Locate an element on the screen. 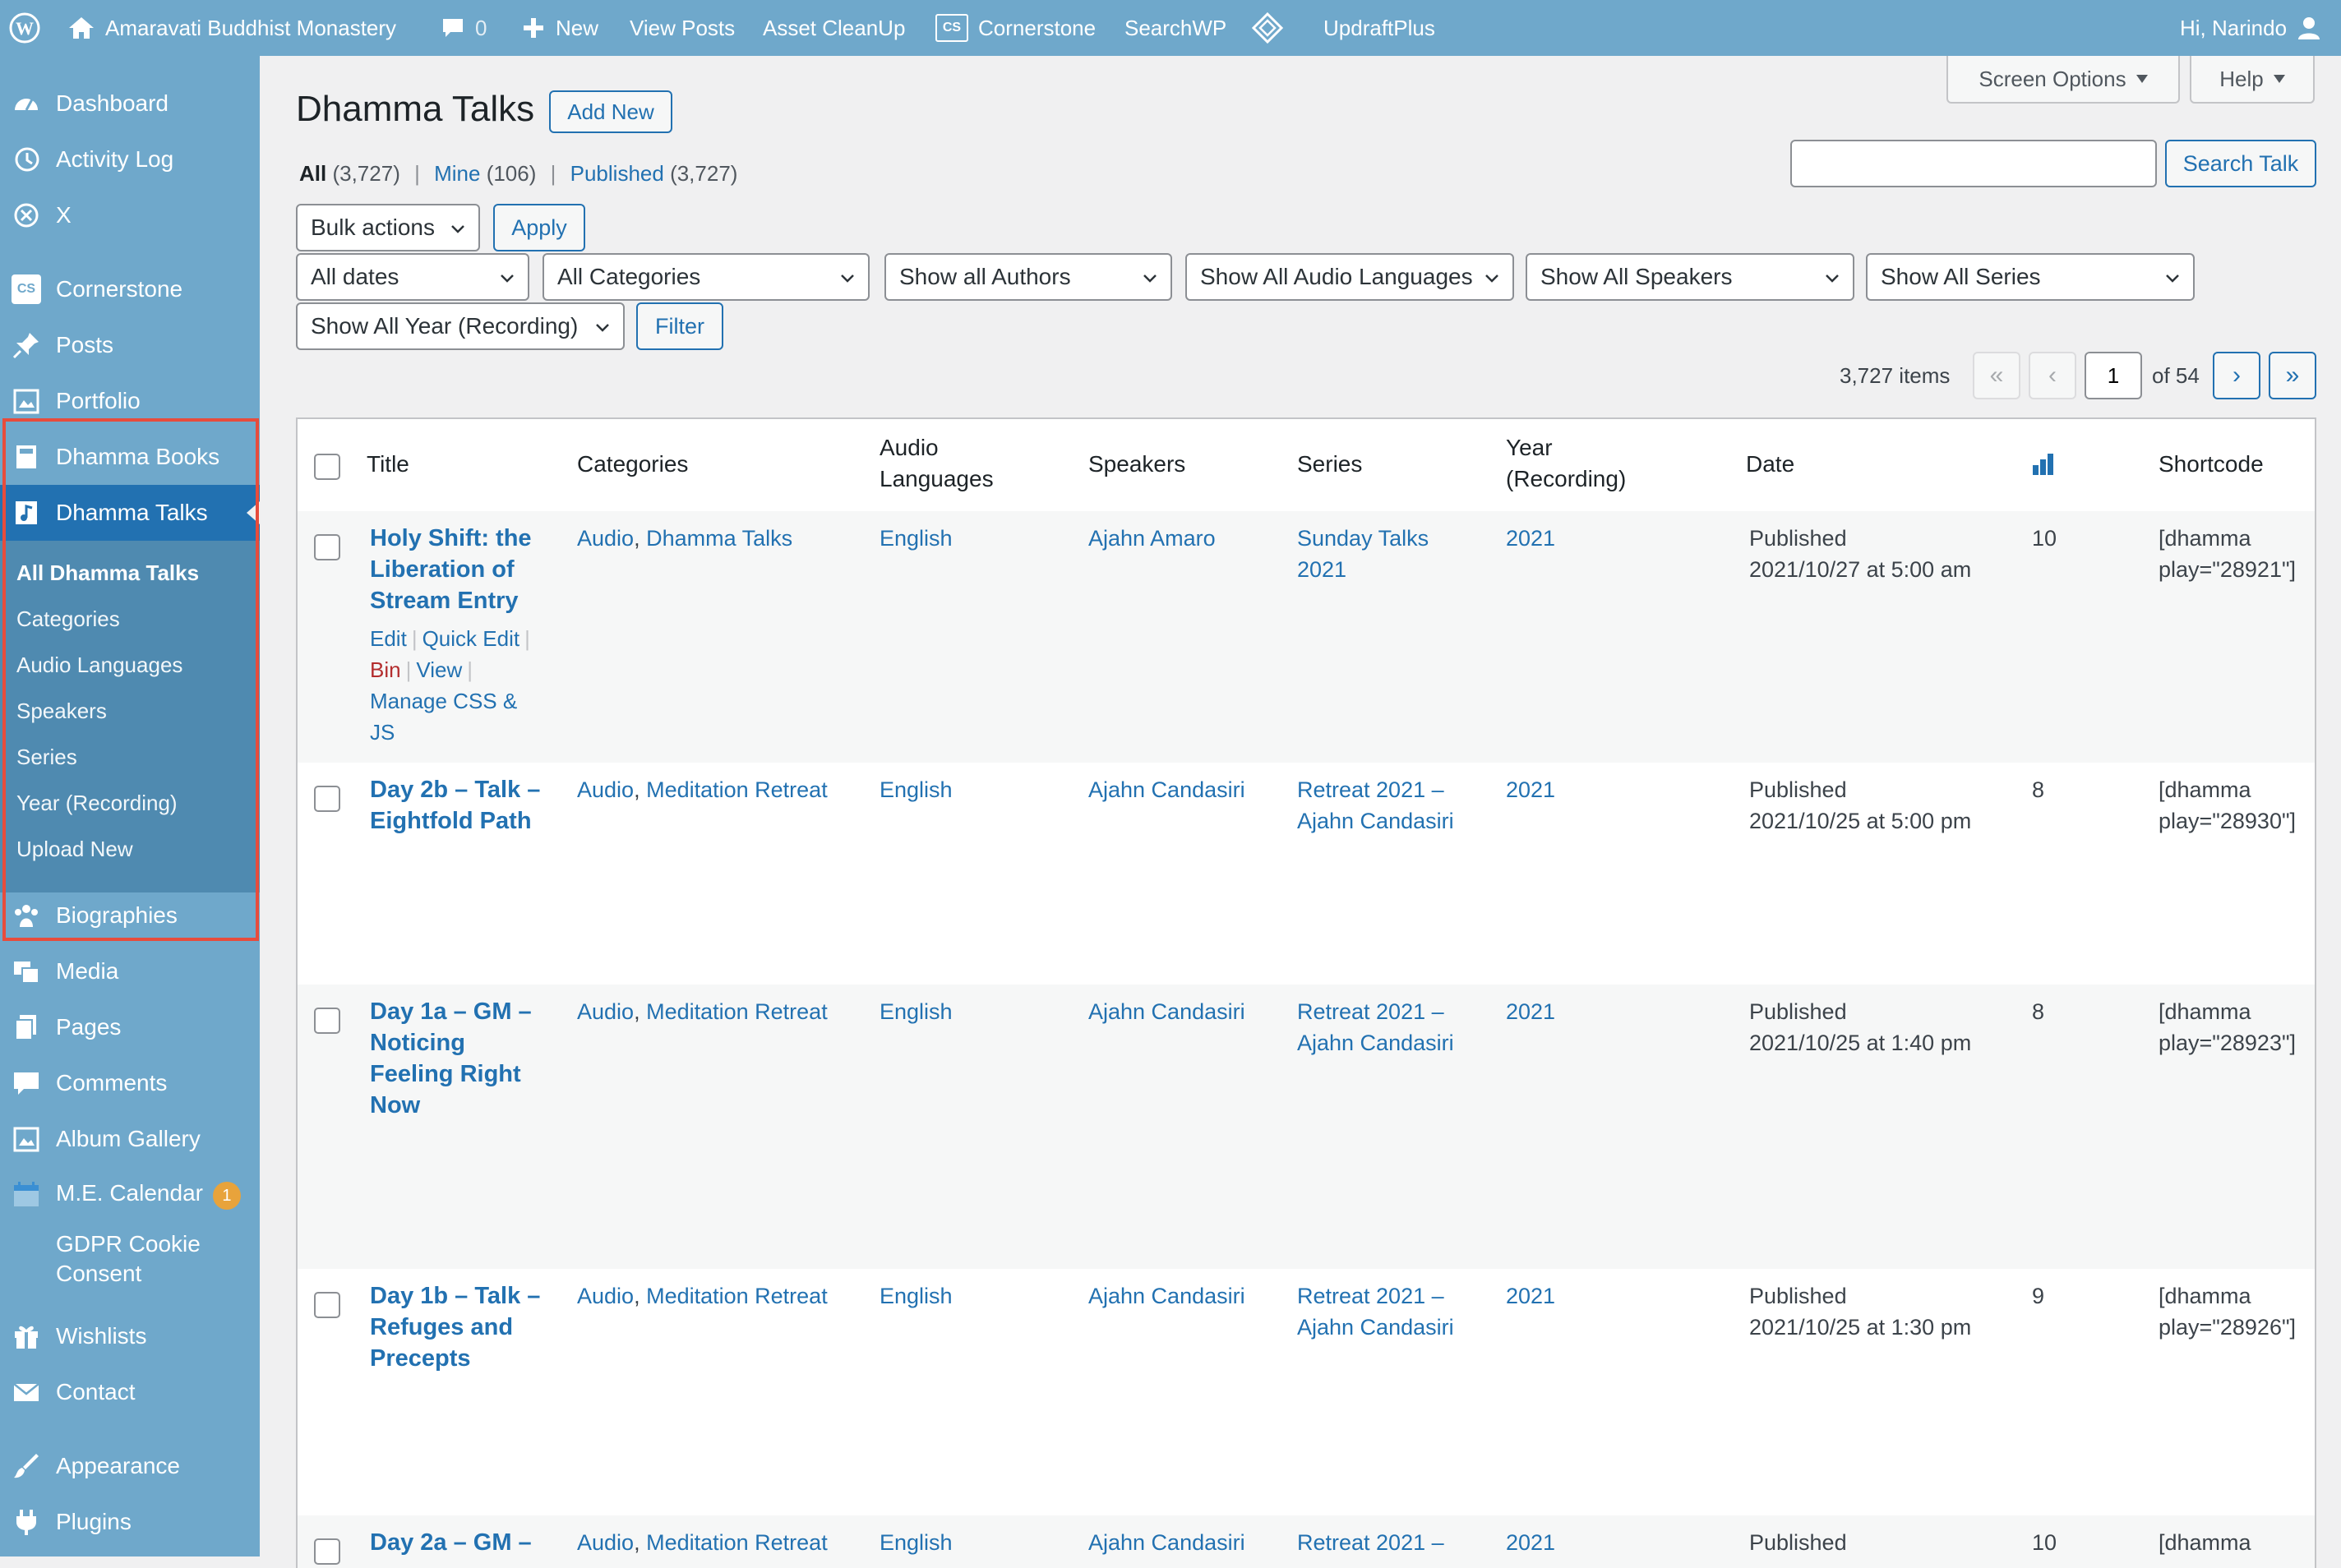 Image resolution: width=2341 pixels, height=1568 pixels. add-new-button: Add New is located at coordinates (610, 111).